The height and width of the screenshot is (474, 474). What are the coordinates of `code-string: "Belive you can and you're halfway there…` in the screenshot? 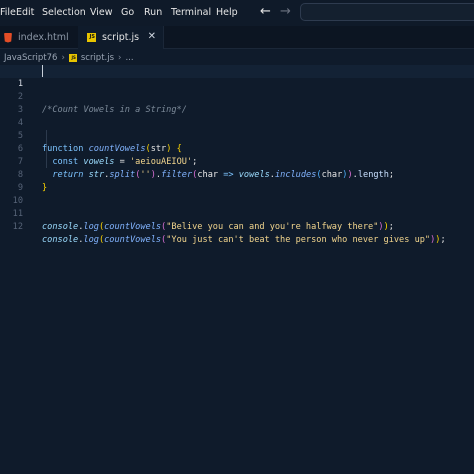 It's located at (272, 227).